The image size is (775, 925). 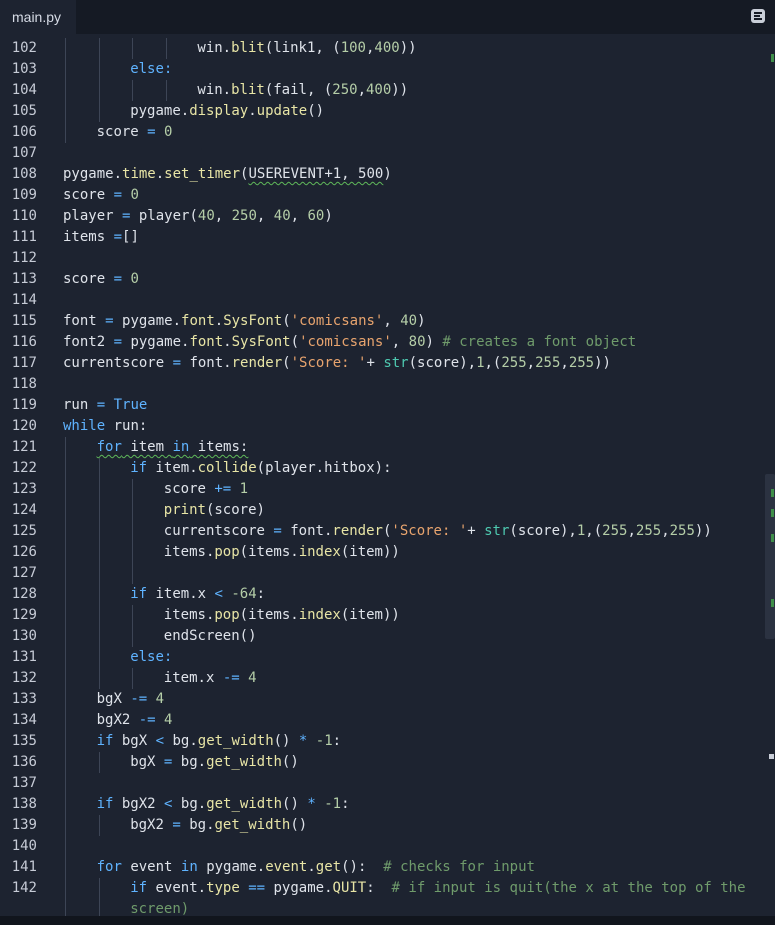 What do you see at coordinates (337, 321) in the screenshot?
I see `code-token: 'comicsans'` at bounding box center [337, 321].